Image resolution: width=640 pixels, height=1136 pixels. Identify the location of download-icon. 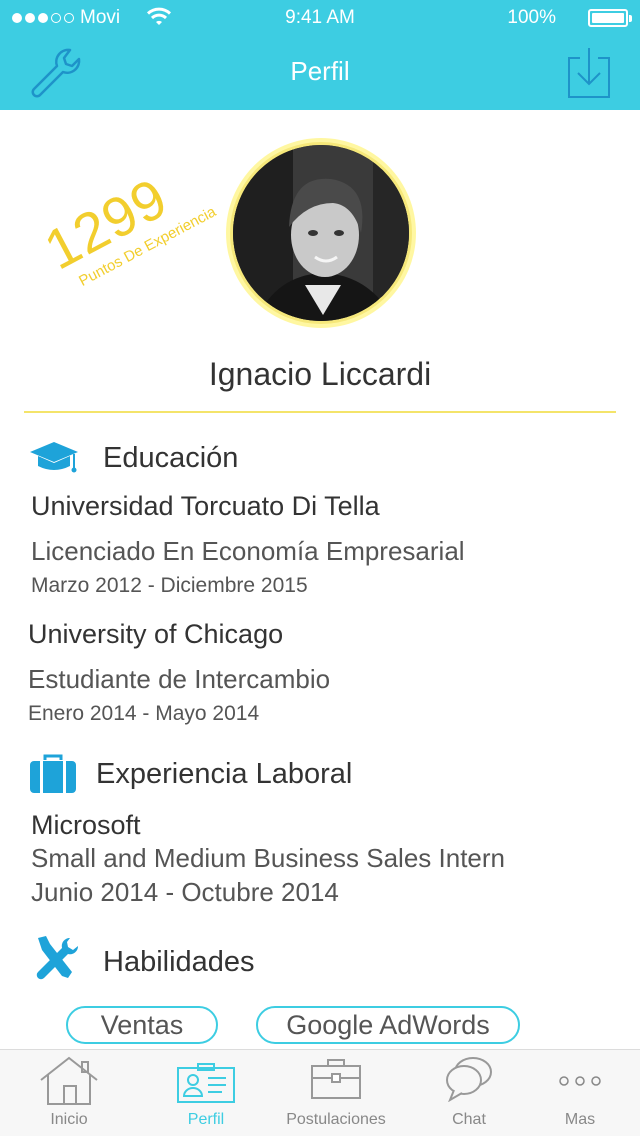
(589, 73).